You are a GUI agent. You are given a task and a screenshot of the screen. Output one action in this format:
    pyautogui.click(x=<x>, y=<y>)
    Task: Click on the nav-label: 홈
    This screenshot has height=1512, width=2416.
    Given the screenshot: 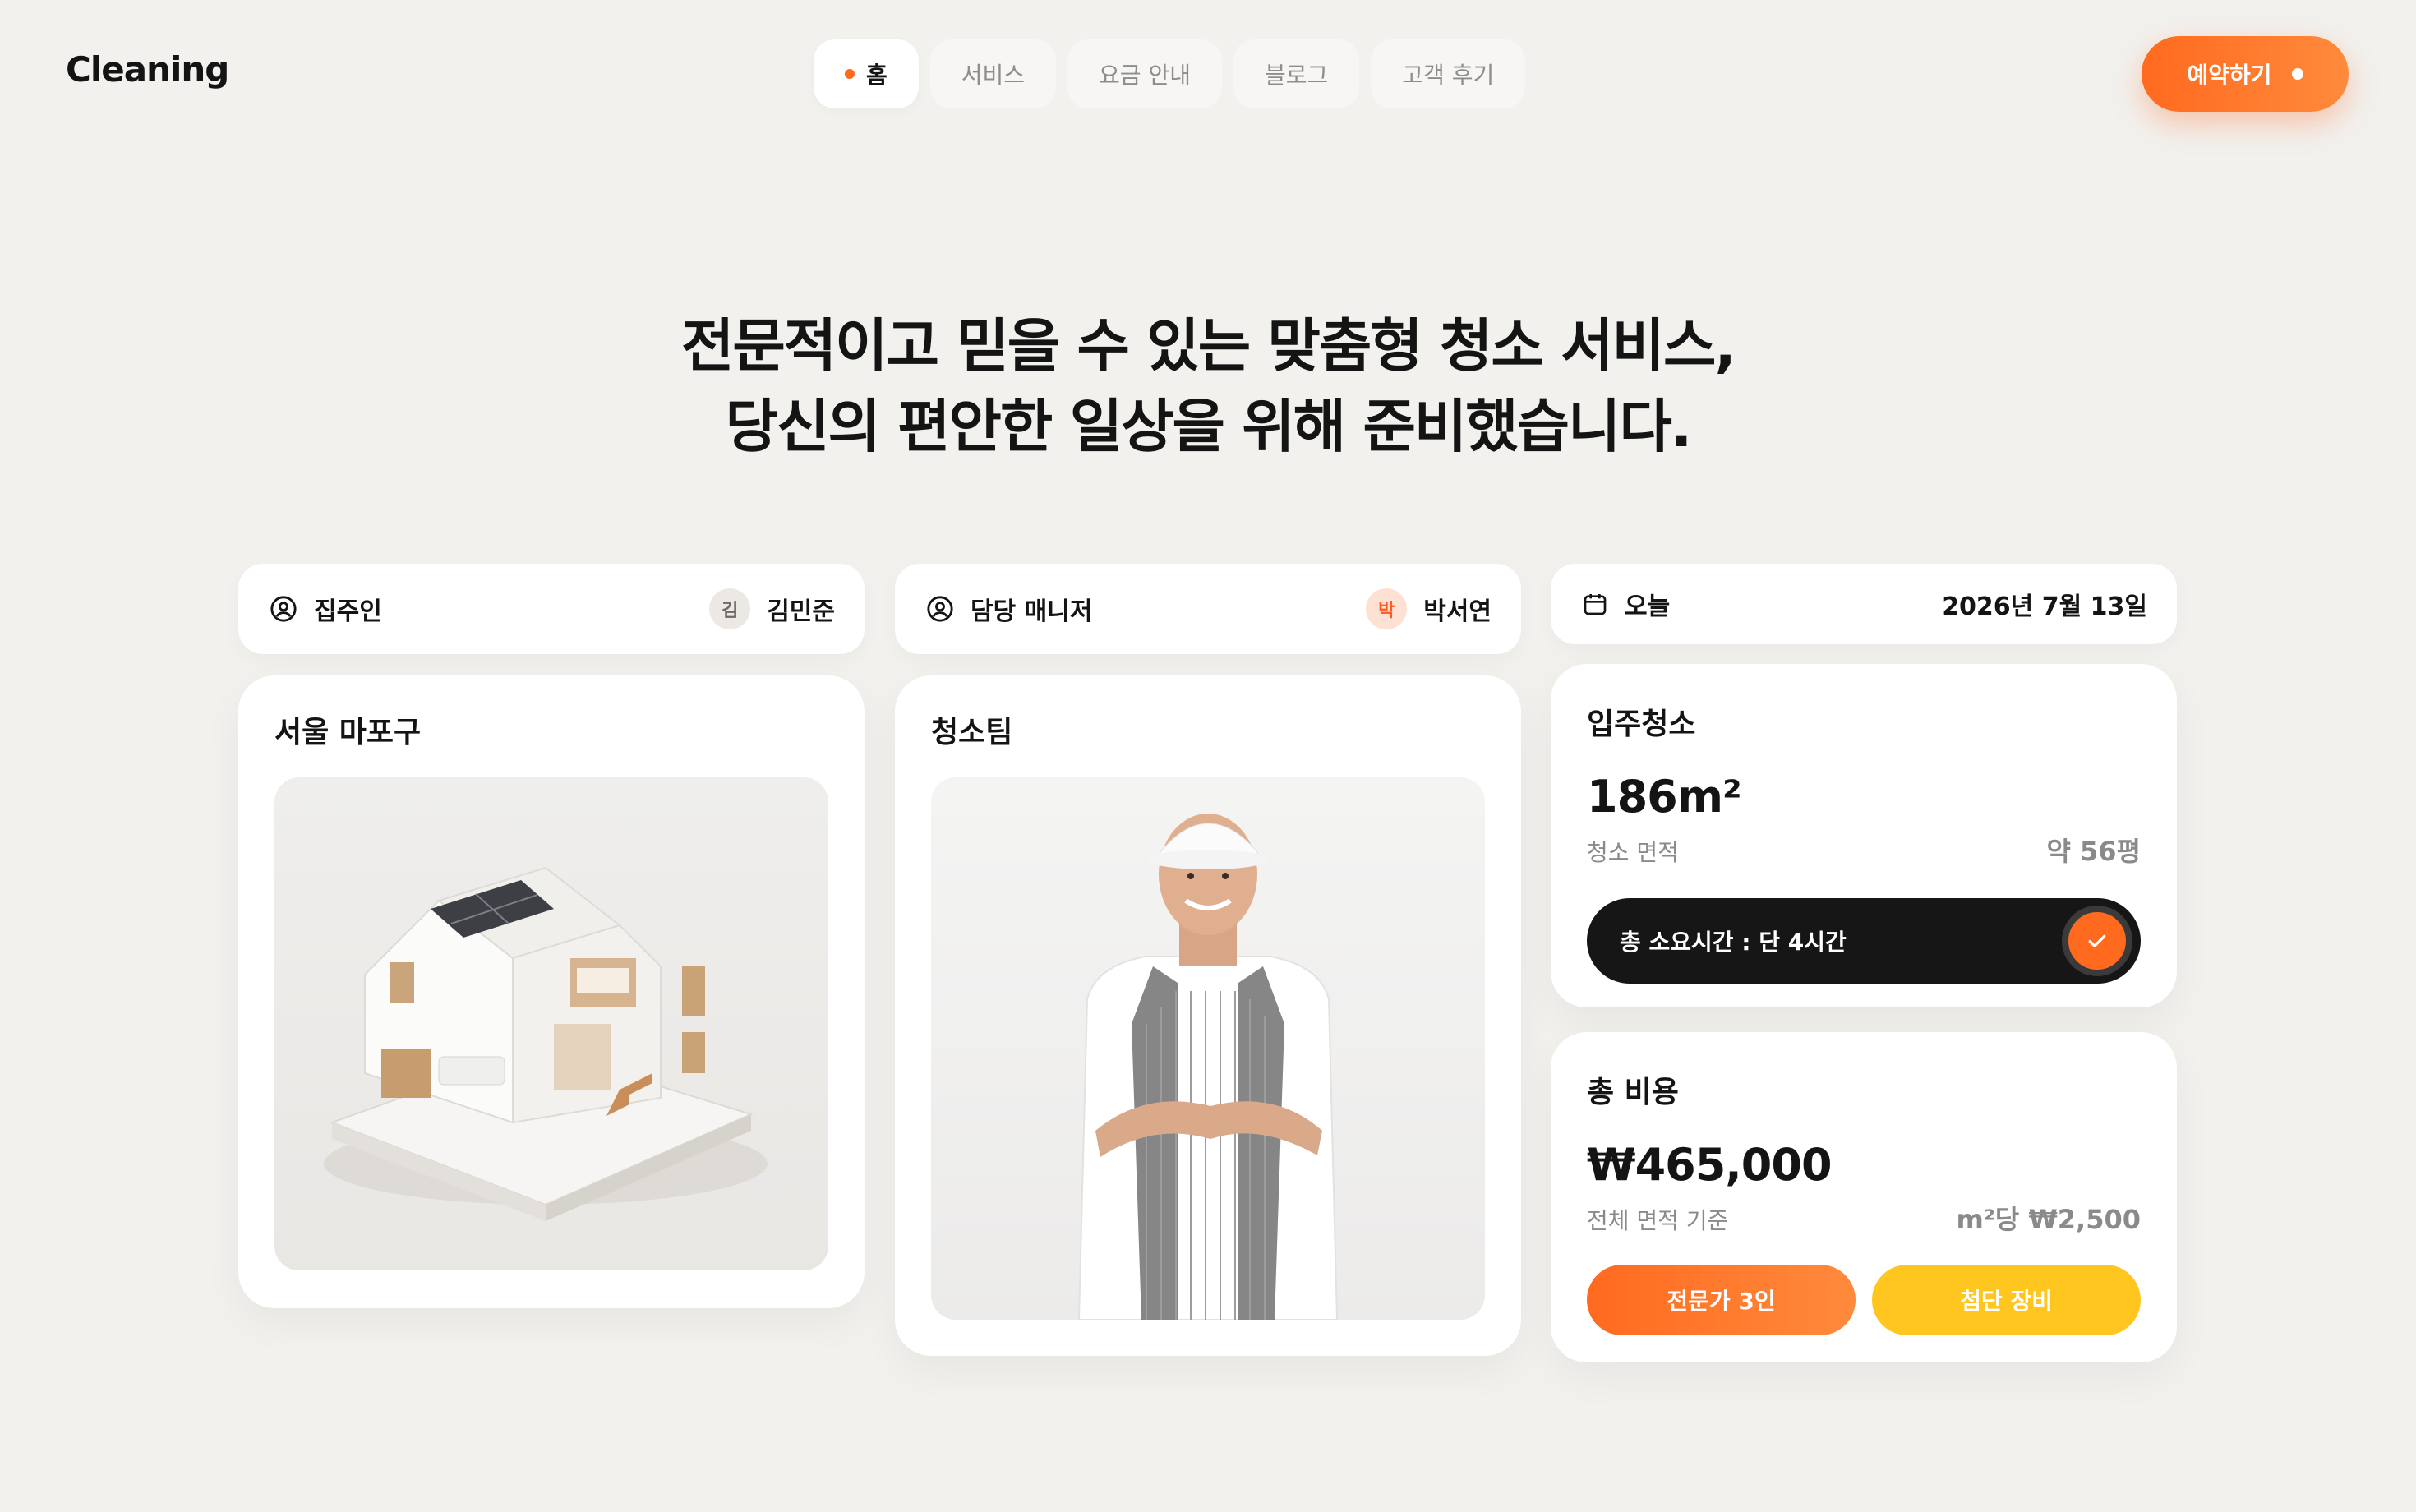 What is the action you would take?
    pyautogui.click(x=877, y=76)
    